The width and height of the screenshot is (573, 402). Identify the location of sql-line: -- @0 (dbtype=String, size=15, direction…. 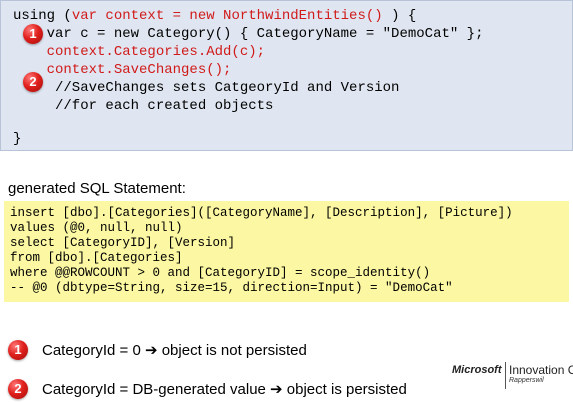
(231, 288).